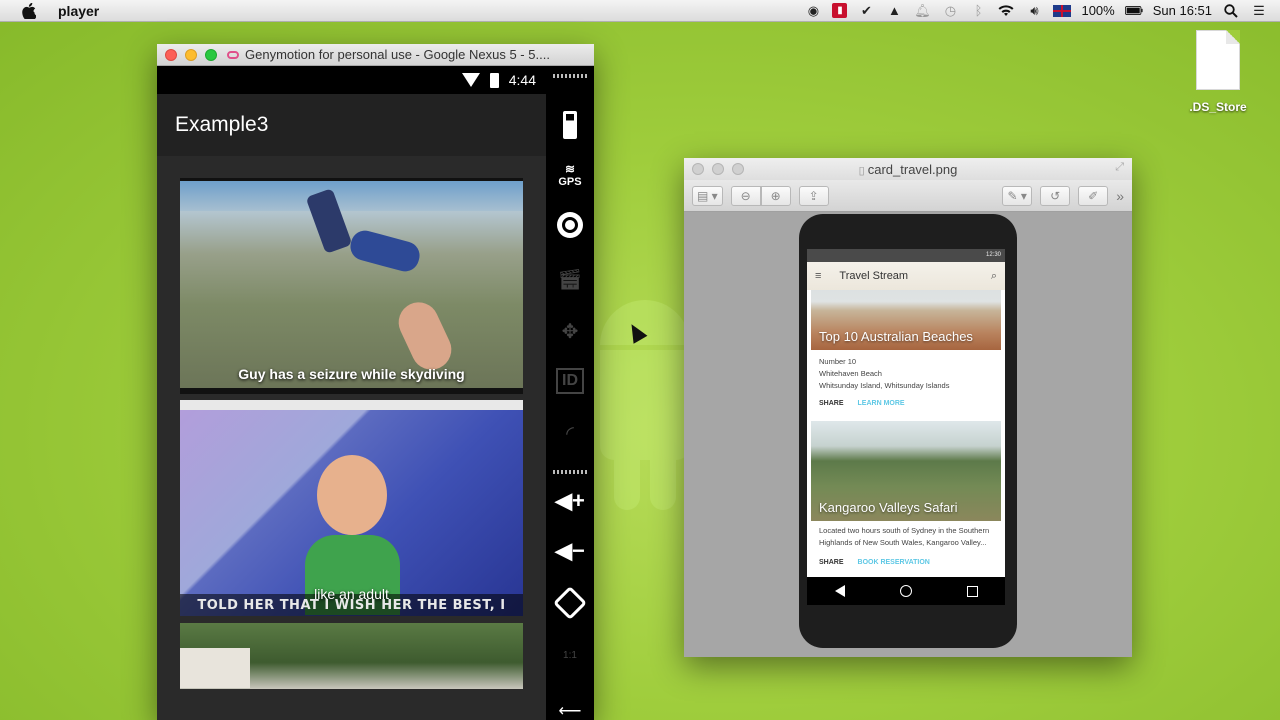 This screenshot has width=1280, height=720. I want to click on dpad-button: ✥, so click(570, 331).